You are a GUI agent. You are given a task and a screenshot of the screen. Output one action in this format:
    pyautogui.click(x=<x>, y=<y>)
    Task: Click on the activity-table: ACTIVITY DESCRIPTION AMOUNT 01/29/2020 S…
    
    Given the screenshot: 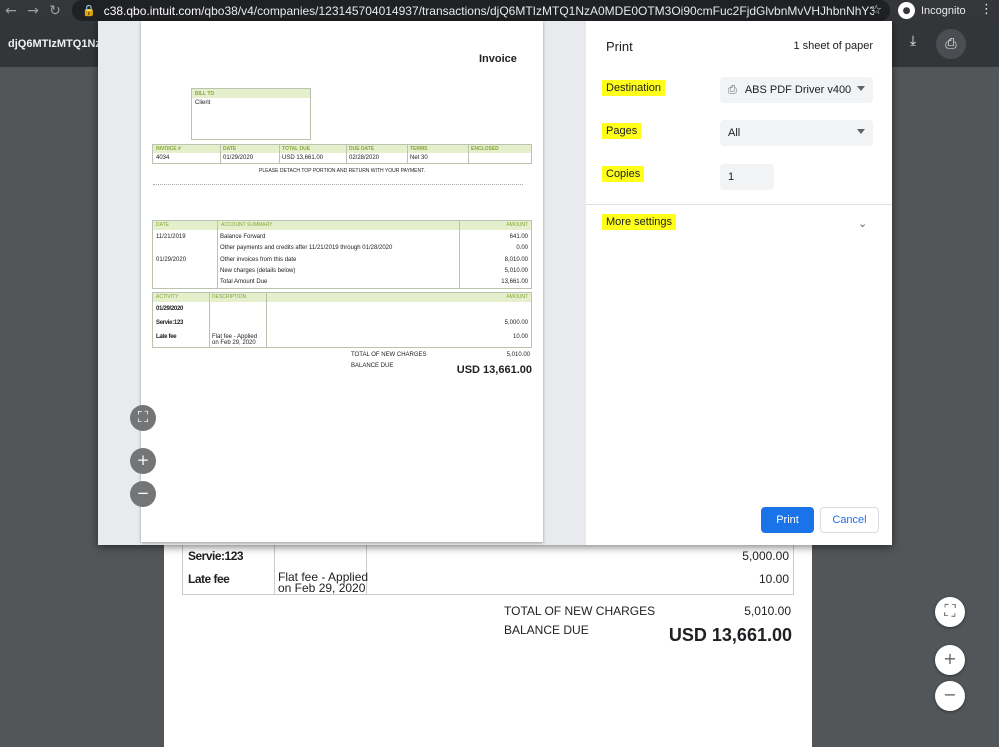 What is the action you would take?
    pyautogui.click(x=342, y=320)
    